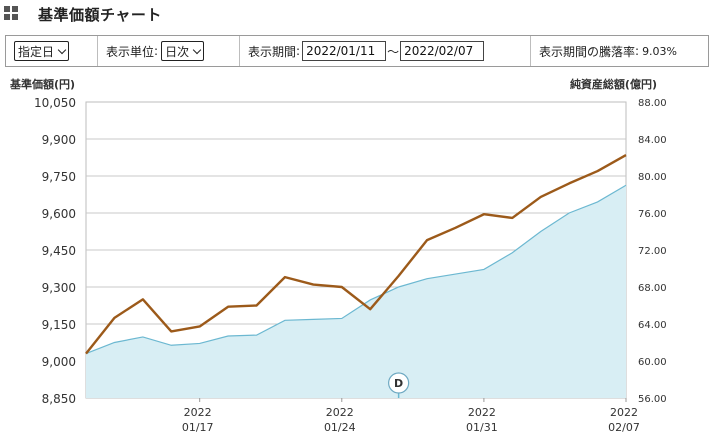 This screenshot has height=445, width=709. Describe the element at coordinates (198, 427) in the screenshot. I see `x-tick-date: 01/17` at that location.